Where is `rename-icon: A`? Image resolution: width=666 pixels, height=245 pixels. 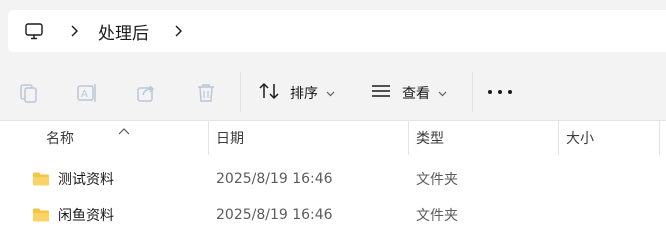
rename-icon: A is located at coordinates (87, 93).